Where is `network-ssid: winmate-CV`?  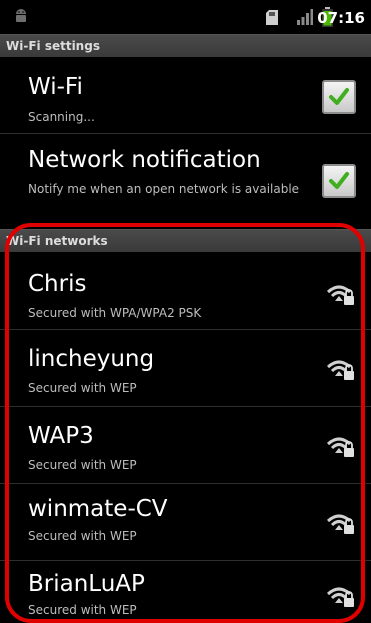 network-ssid: winmate-CV is located at coordinates (98, 509).